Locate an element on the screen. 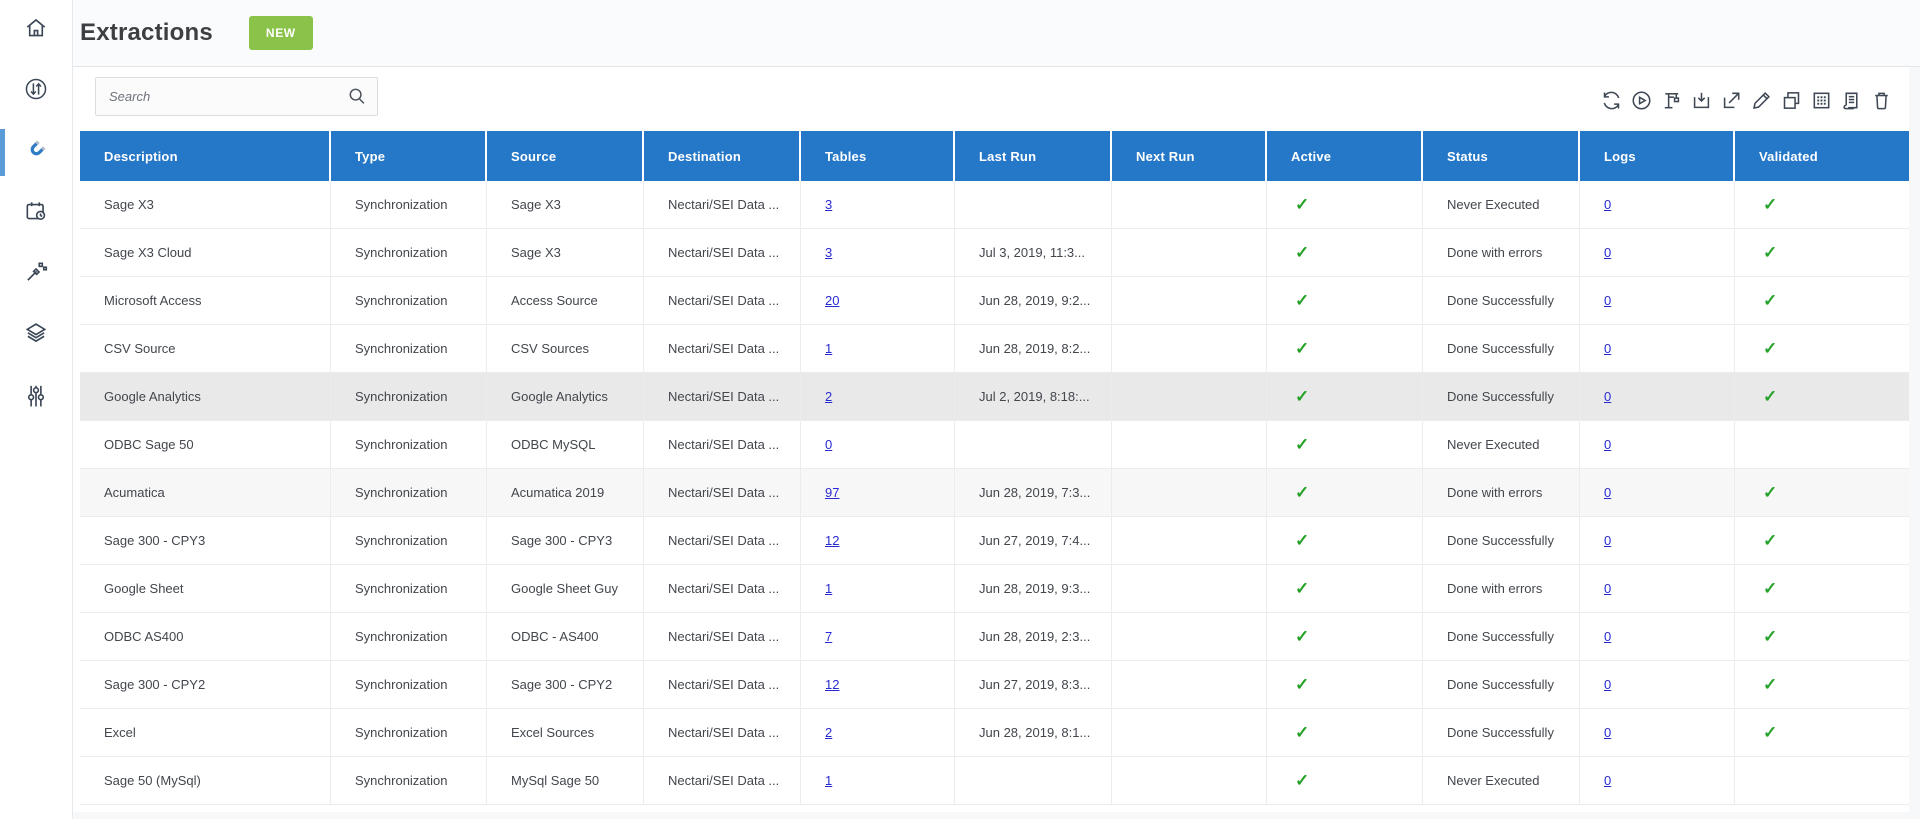  export-icon is located at coordinates (1731, 102).